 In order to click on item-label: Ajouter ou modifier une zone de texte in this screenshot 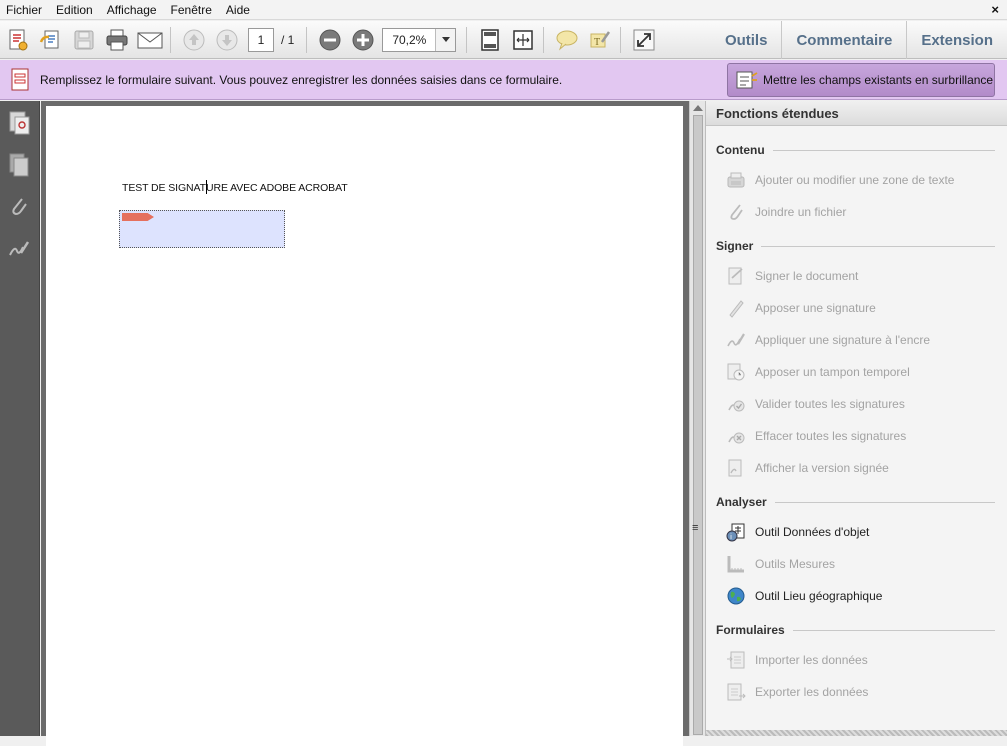, I will do `click(855, 180)`.